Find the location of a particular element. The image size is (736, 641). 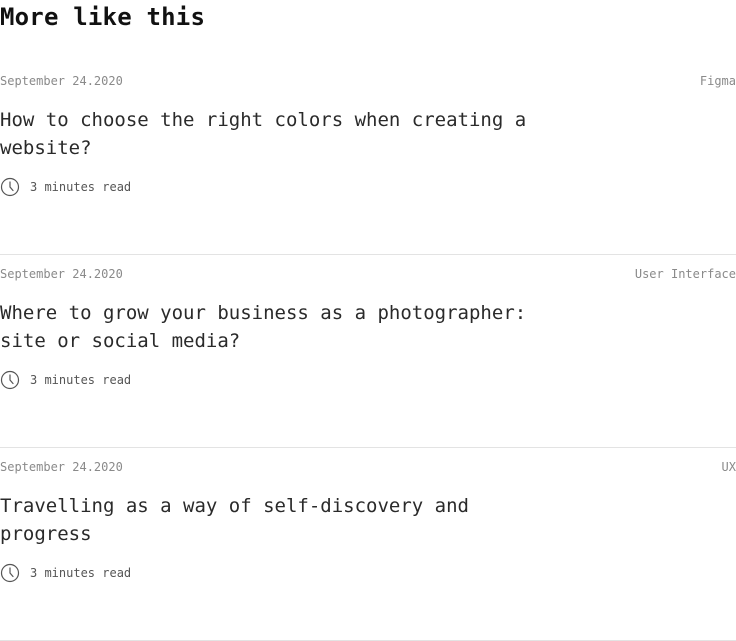

article-meta: September 24.2020 User Interface is located at coordinates (368, 274).